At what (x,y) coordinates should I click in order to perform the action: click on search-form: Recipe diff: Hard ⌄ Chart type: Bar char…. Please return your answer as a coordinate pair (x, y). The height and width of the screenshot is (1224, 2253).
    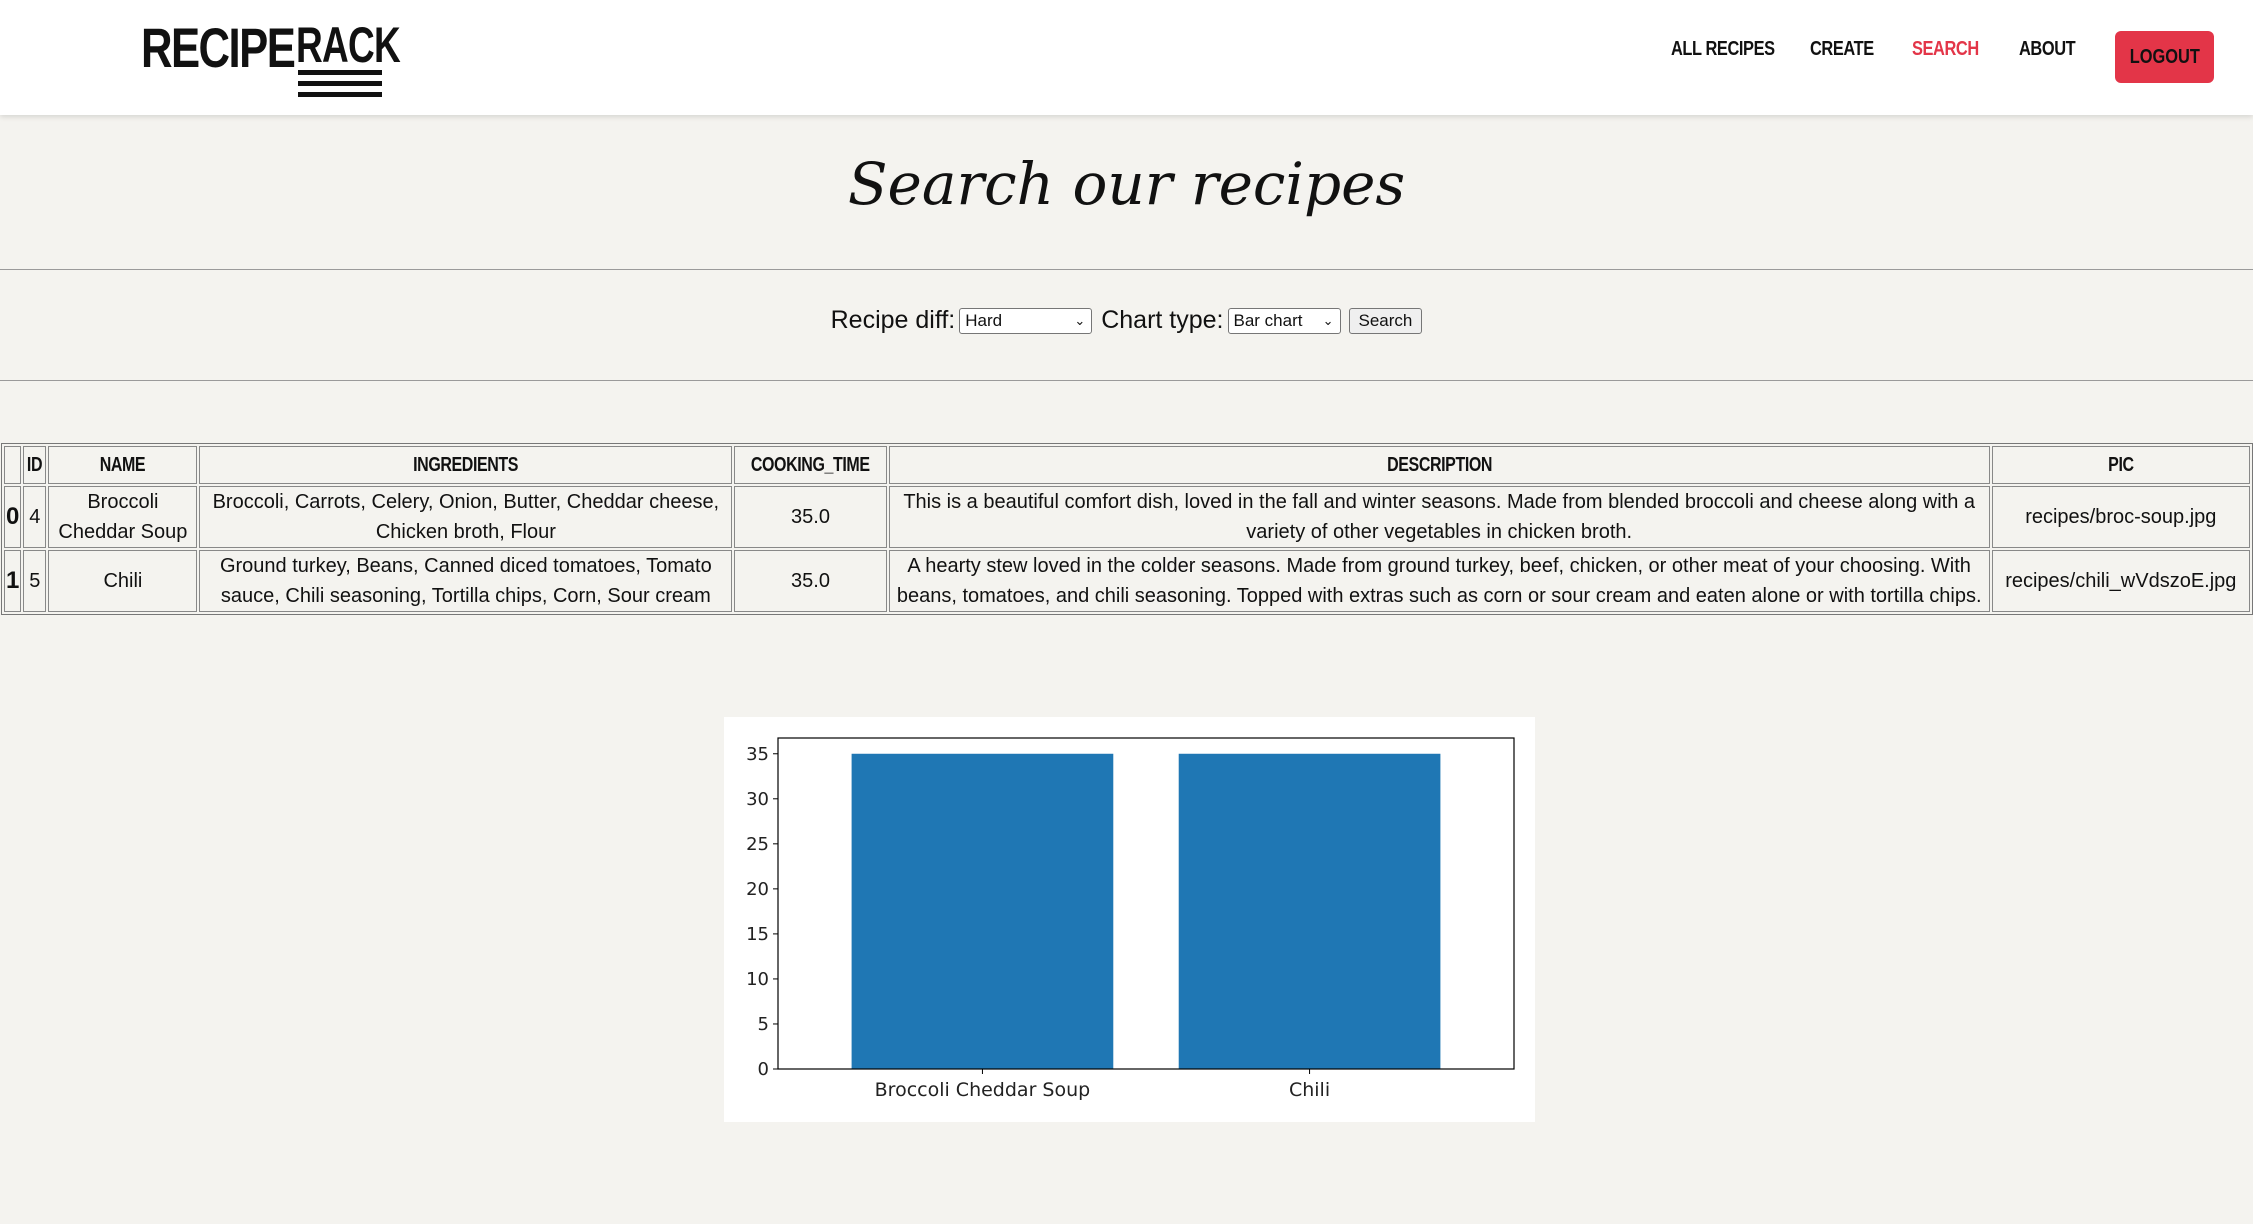
    Looking at the image, I should click on (1126, 320).